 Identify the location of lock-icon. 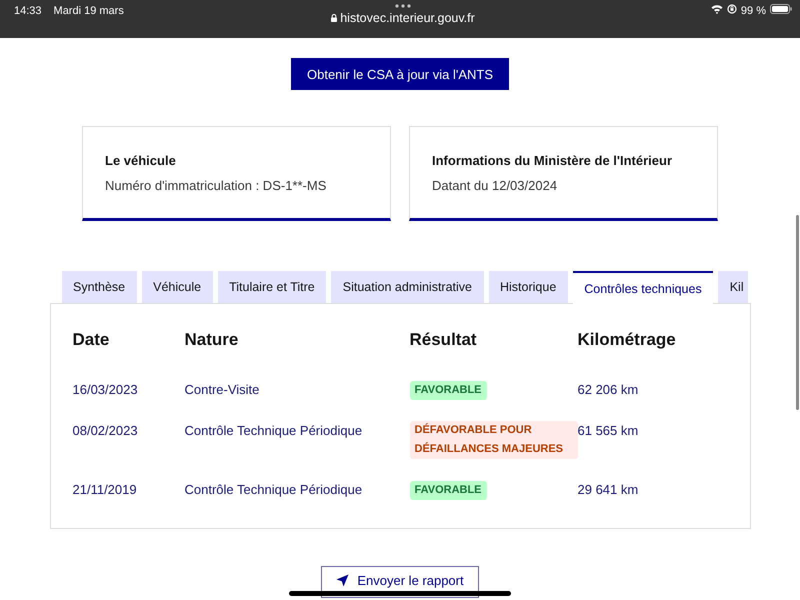
(334, 18).